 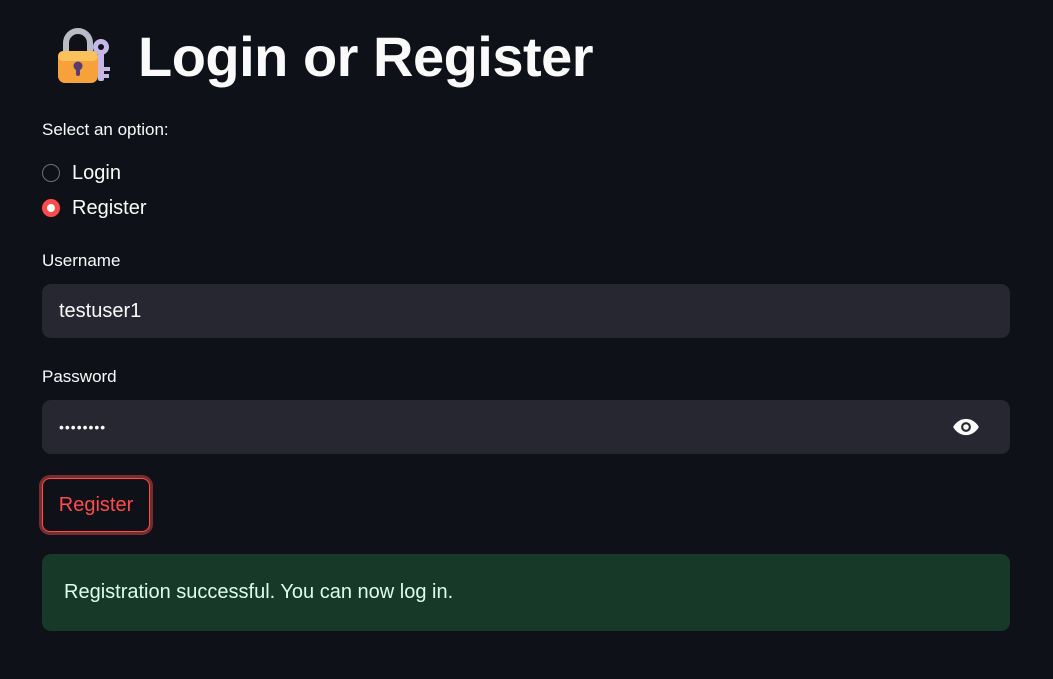 I want to click on option-group-label: Select an option:, so click(x=105, y=129).